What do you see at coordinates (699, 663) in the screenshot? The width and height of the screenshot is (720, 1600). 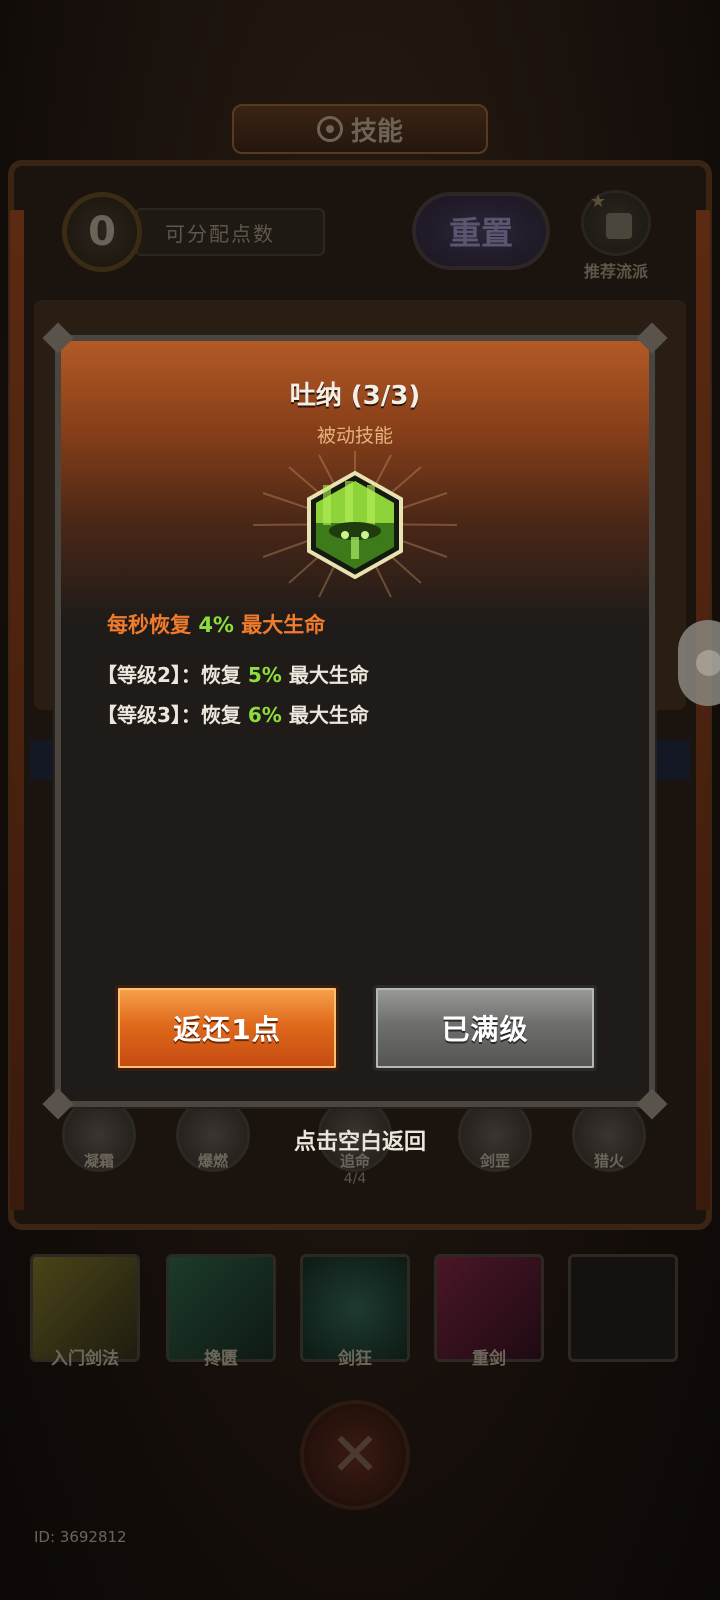 I see `floating-assist-button` at bounding box center [699, 663].